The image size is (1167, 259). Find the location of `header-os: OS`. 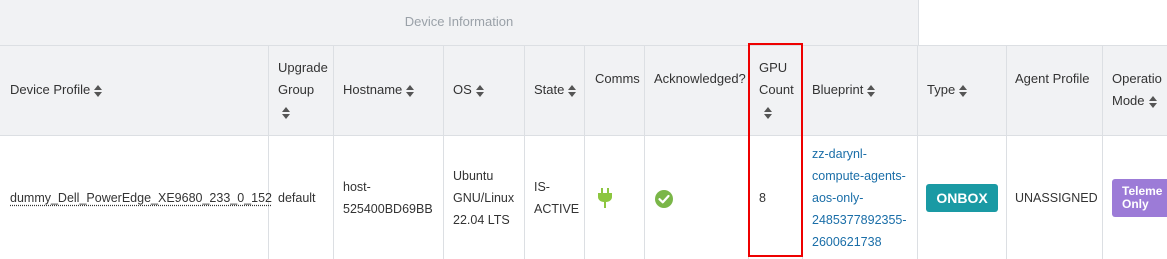

header-os: OS is located at coordinates (468, 90).